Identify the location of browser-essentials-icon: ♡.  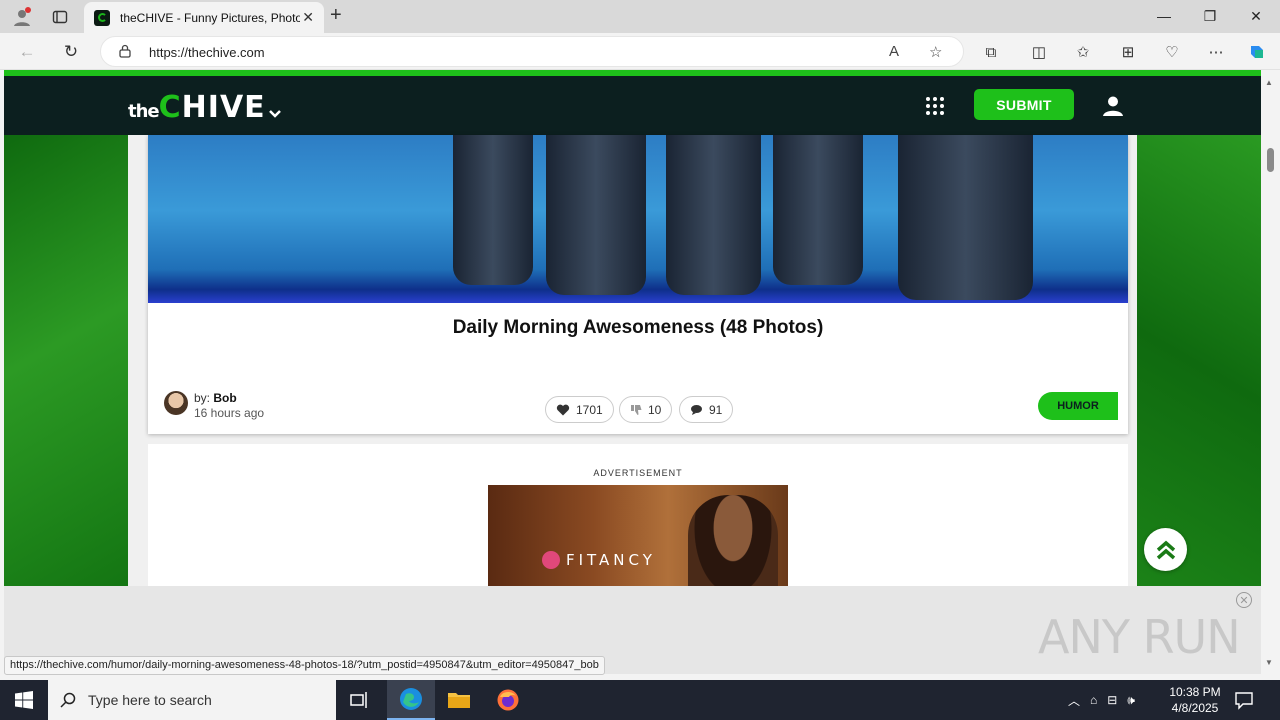
(1172, 52).